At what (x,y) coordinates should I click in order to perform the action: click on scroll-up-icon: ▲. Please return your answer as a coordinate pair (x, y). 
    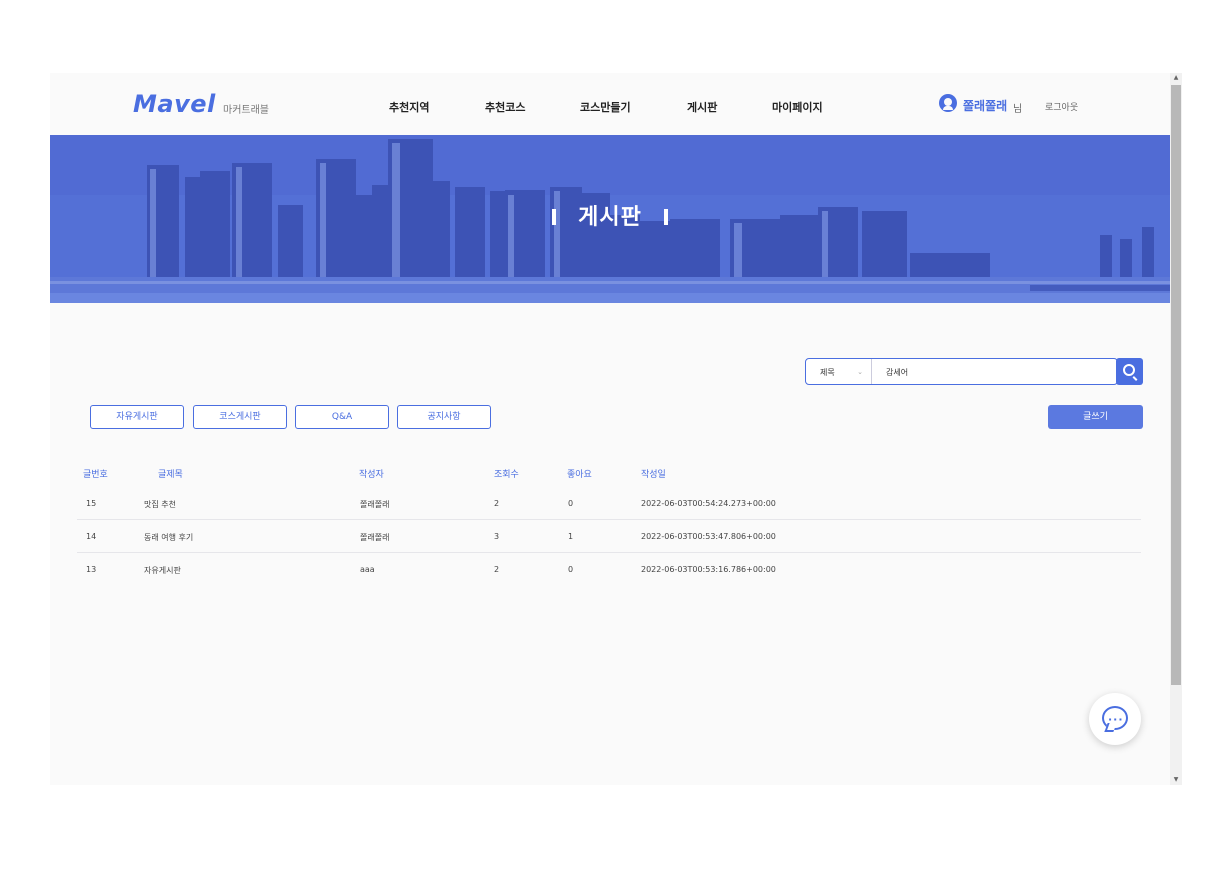
    Looking at the image, I should click on (1176, 78).